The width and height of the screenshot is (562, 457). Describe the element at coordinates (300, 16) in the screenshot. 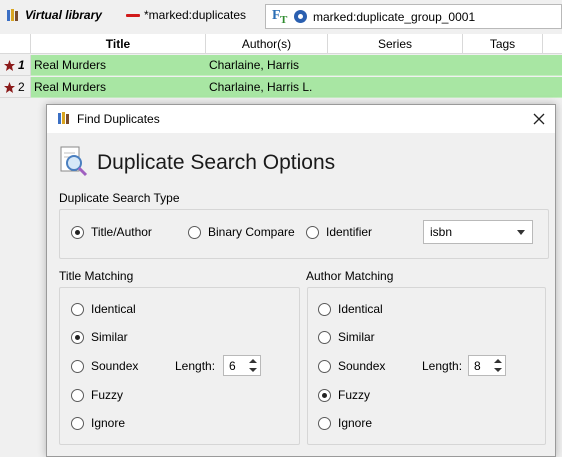

I see `gear-icon` at that location.